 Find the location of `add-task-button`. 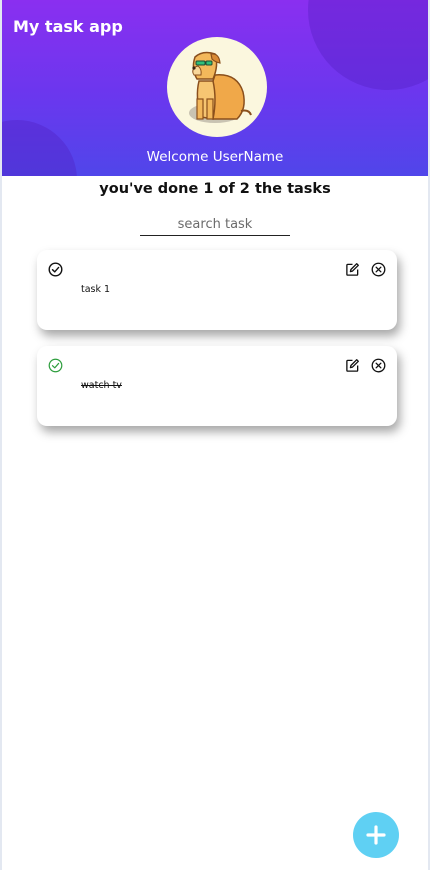

add-task-button is located at coordinates (376, 835).